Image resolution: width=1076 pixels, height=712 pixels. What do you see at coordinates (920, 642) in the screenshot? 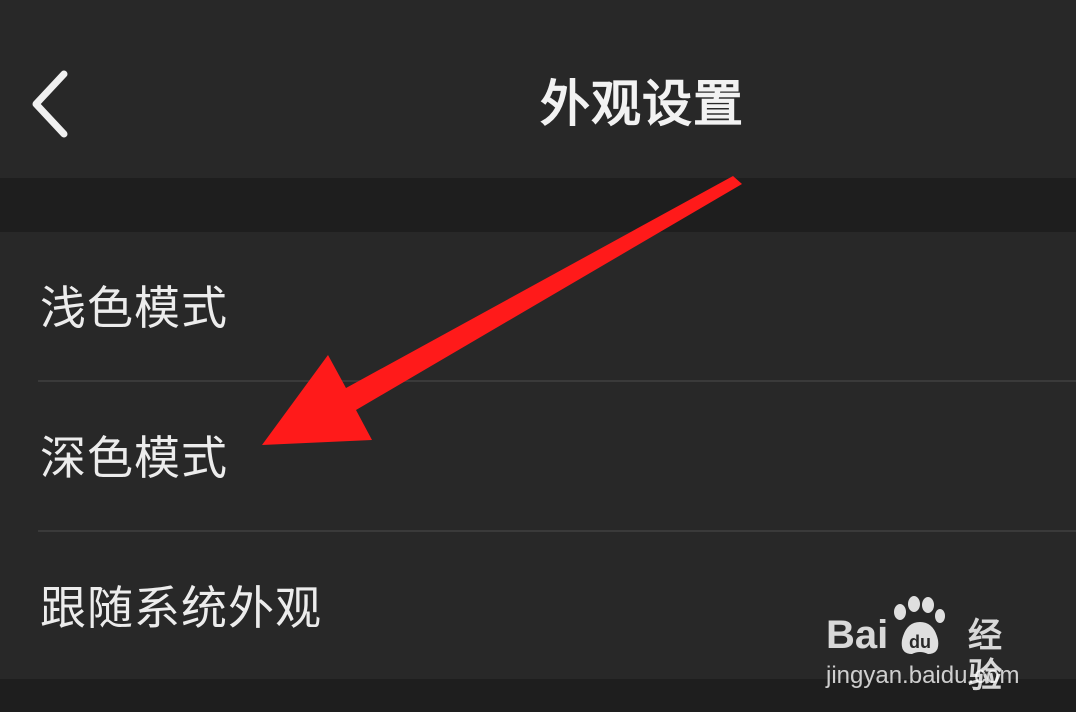
I see `svg-text: du` at bounding box center [920, 642].